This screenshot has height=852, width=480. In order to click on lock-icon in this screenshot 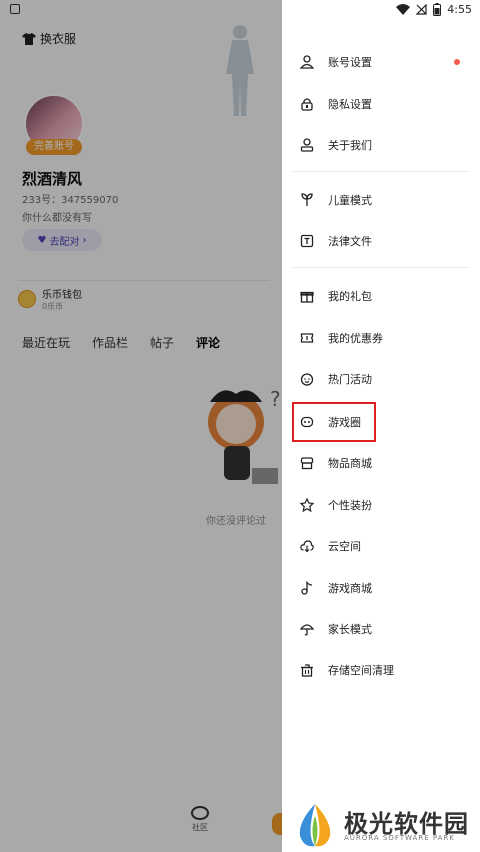, I will do `click(307, 104)`.